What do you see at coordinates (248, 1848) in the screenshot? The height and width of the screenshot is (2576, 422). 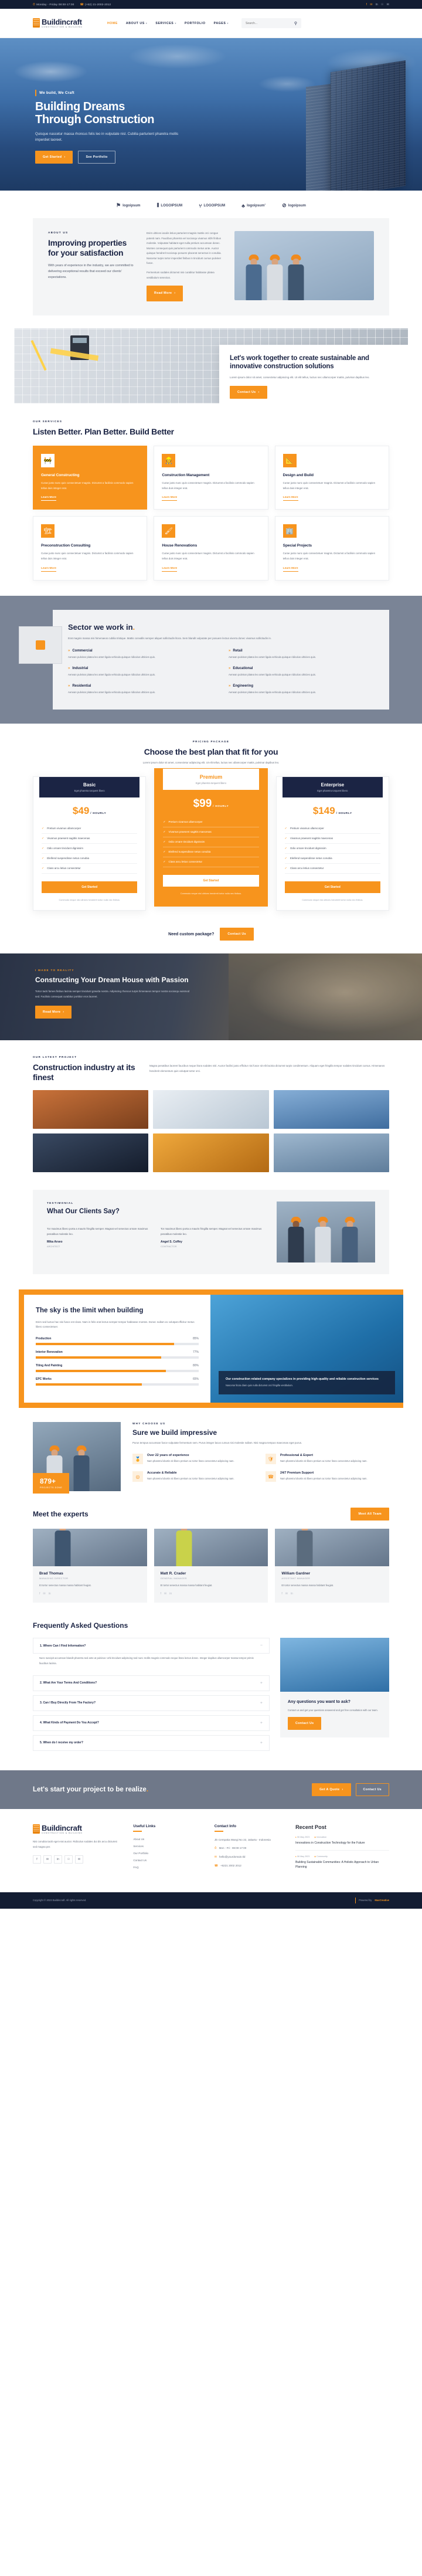 I see `footer-hours-row: ⏱ Mon - Fri : 08:00-17:00` at bounding box center [248, 1848].